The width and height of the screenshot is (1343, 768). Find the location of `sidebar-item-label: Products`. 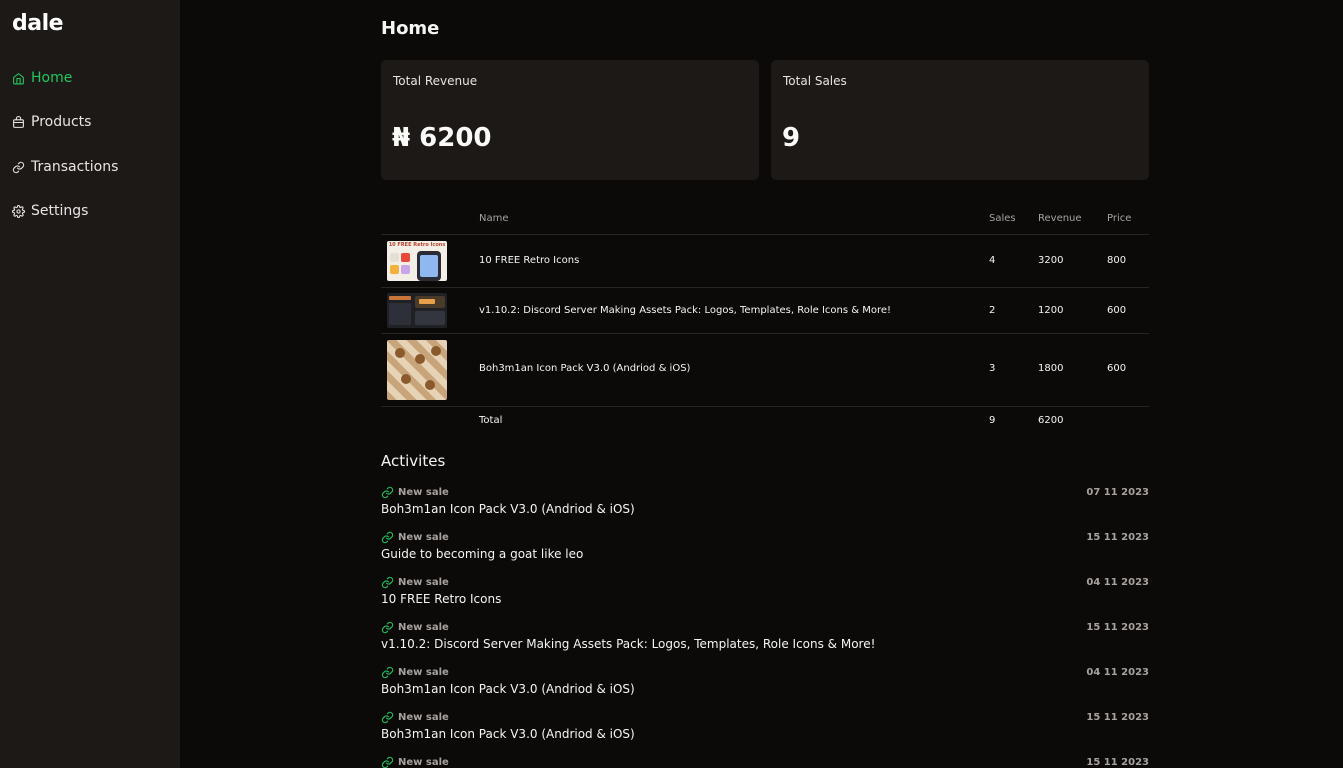

sidebar-item-label: Products is located at coordinates (61, 122).